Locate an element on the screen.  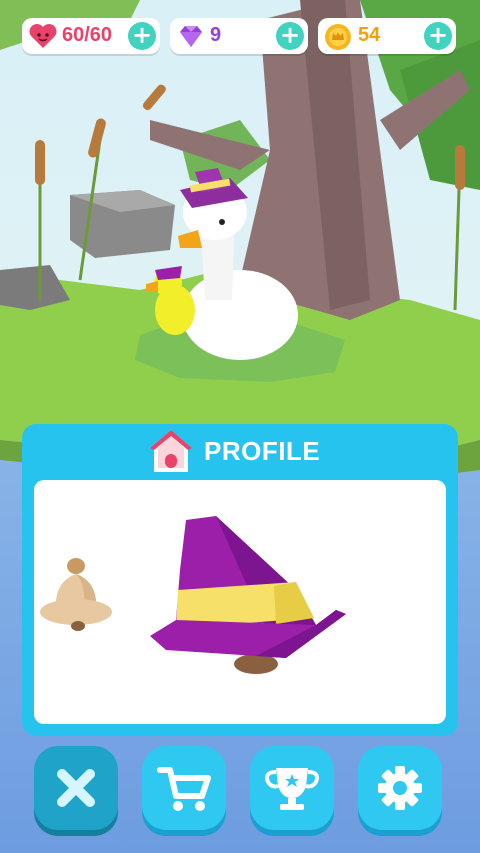
add-gems-button: + is located at coordinates (290, 36).